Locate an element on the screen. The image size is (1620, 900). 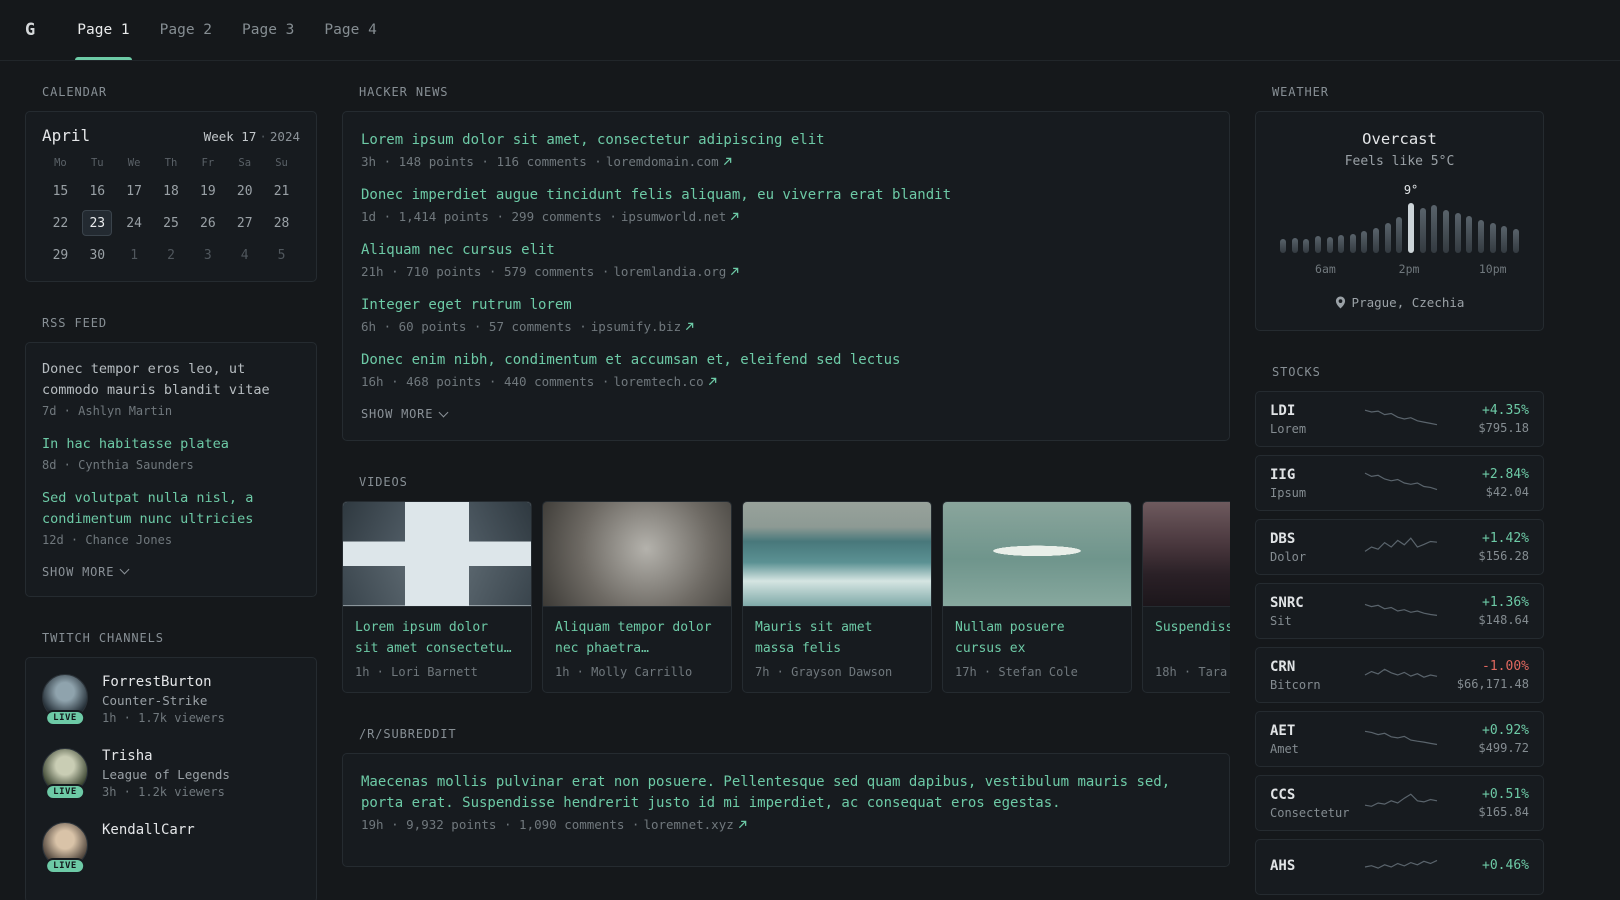
stock-row: AHS +0.46% is located at coordinates (1399, 867).